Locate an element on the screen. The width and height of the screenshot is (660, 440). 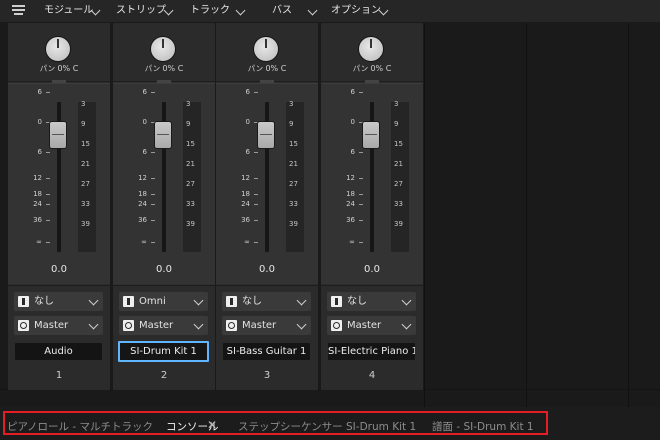
track-name: SI-Bass Guitar 1 is located at coordinates (266, 351).